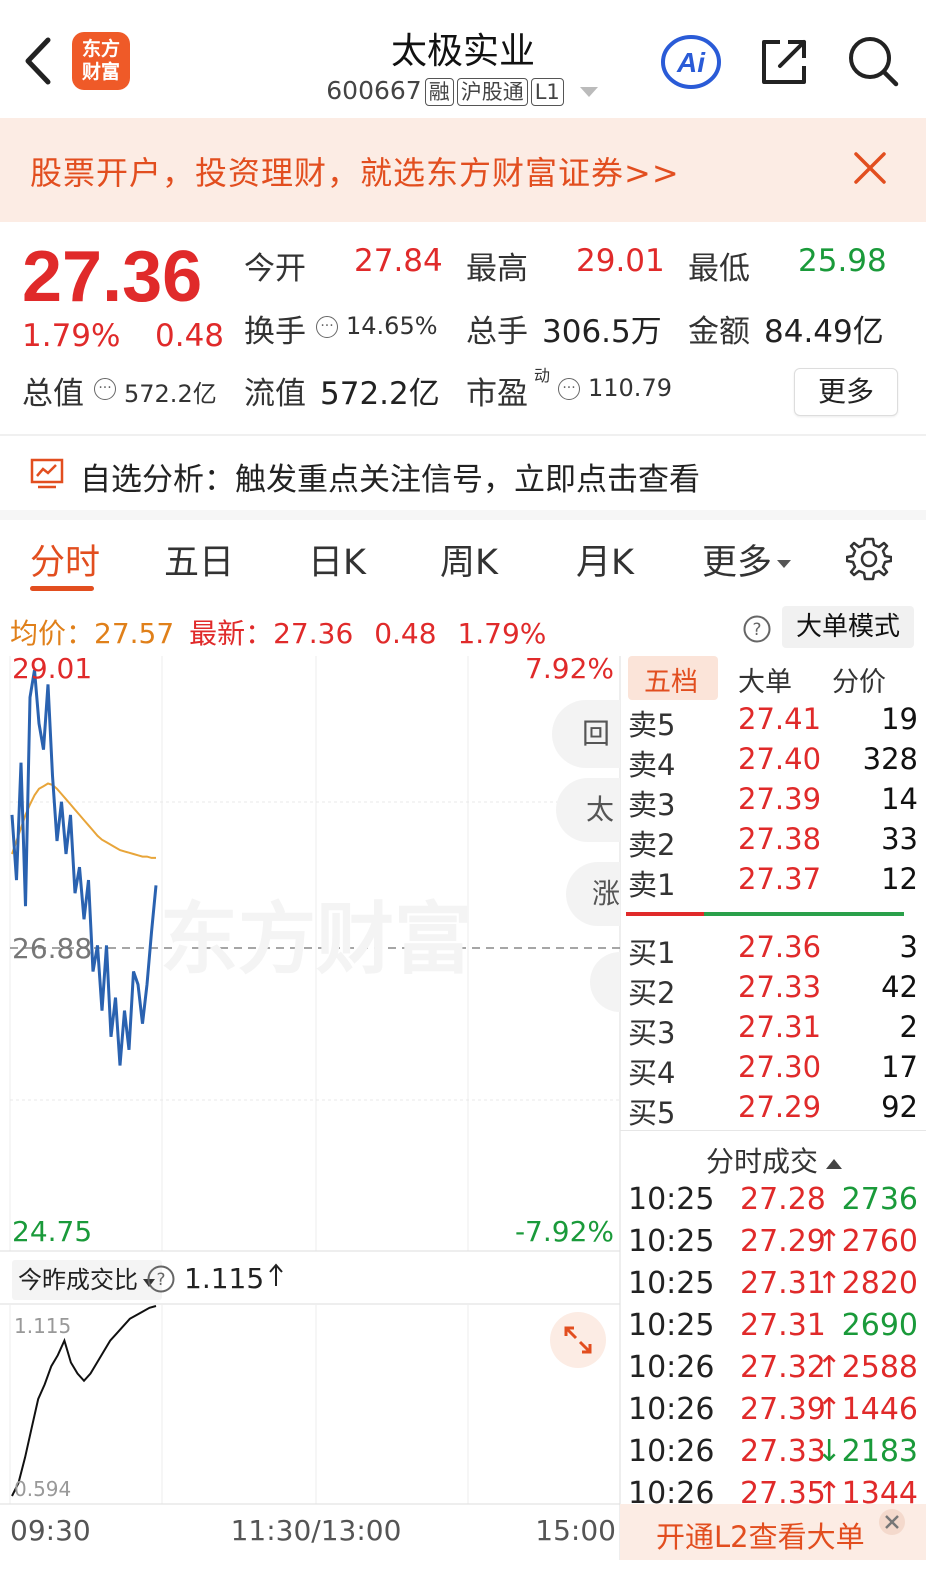 The image size is (926, 1596). What do you see at coordinates (52, 1231) in the screenshot?
I see `y-axis-bottom: 24.75` at bounding box center [52, 1231].